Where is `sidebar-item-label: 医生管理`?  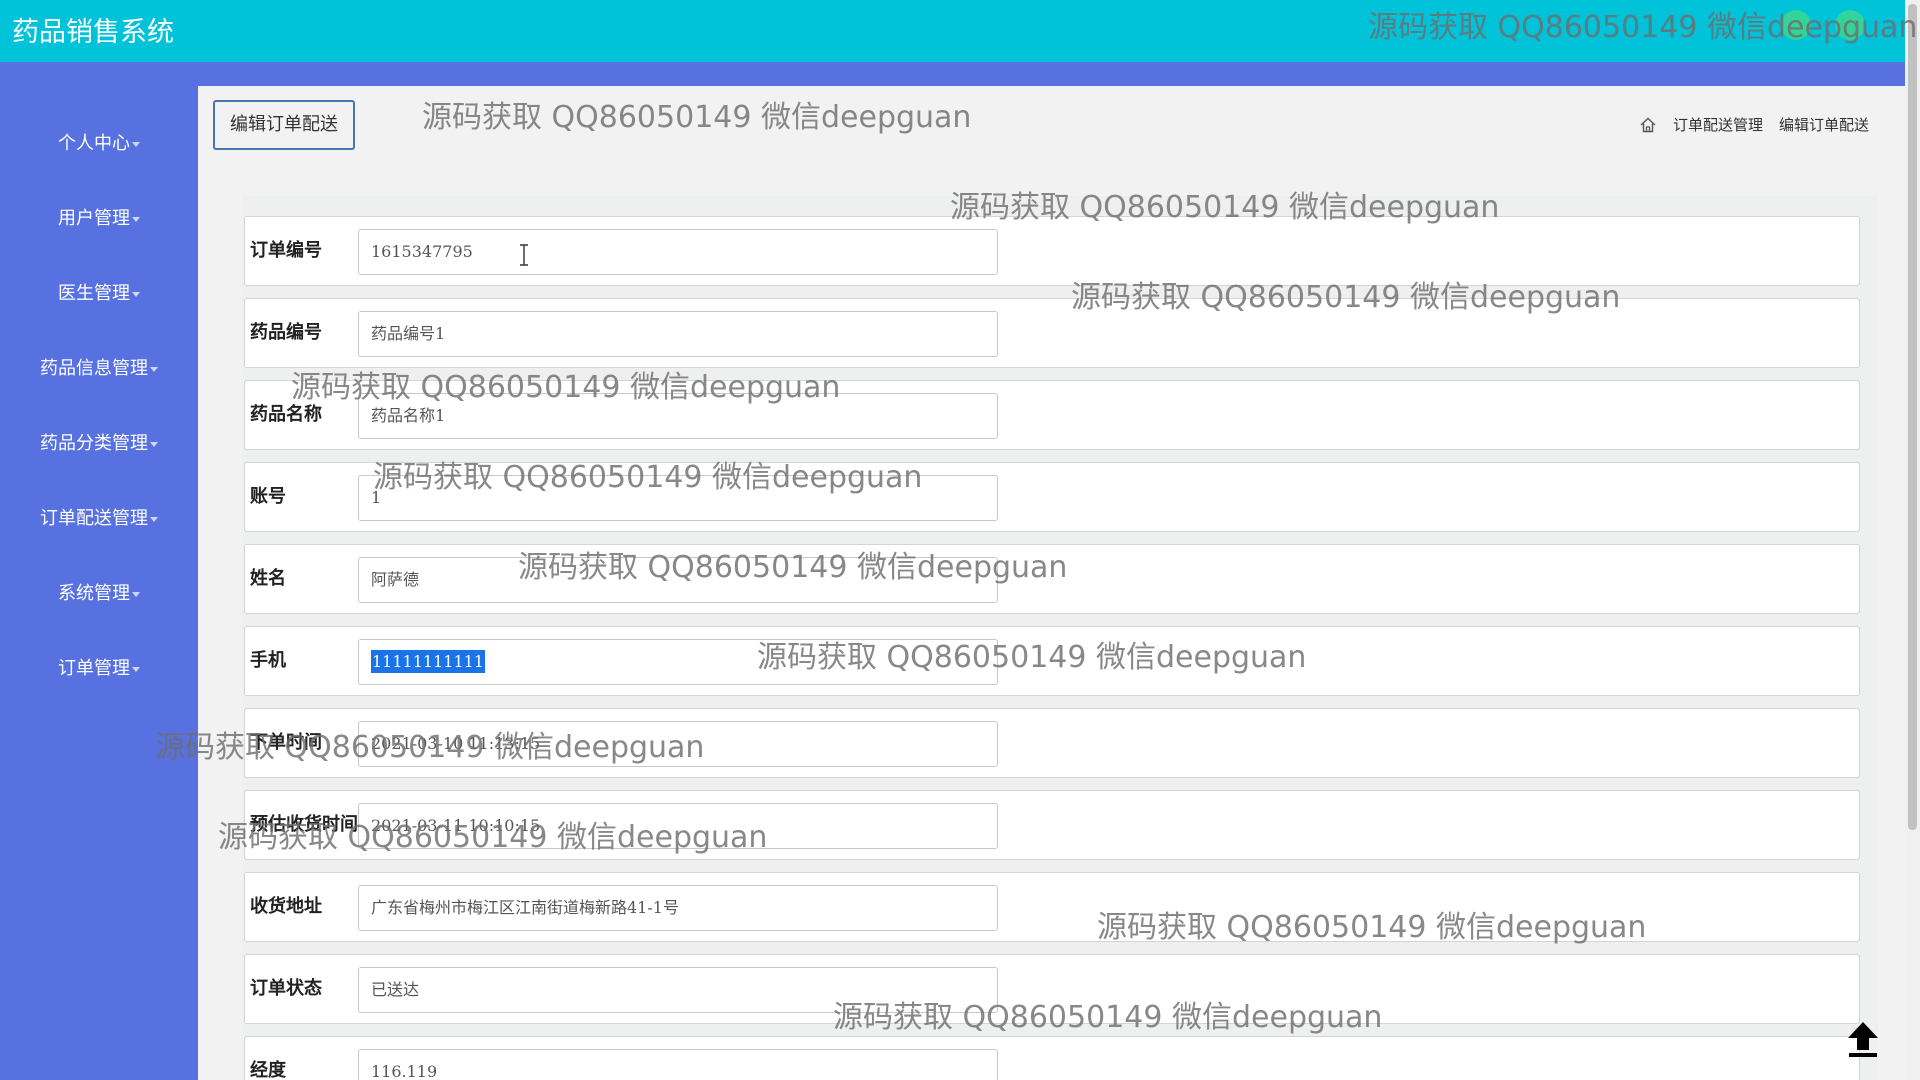
sidebar-item-label: 医生管理 is located at coordinates (94, 293).